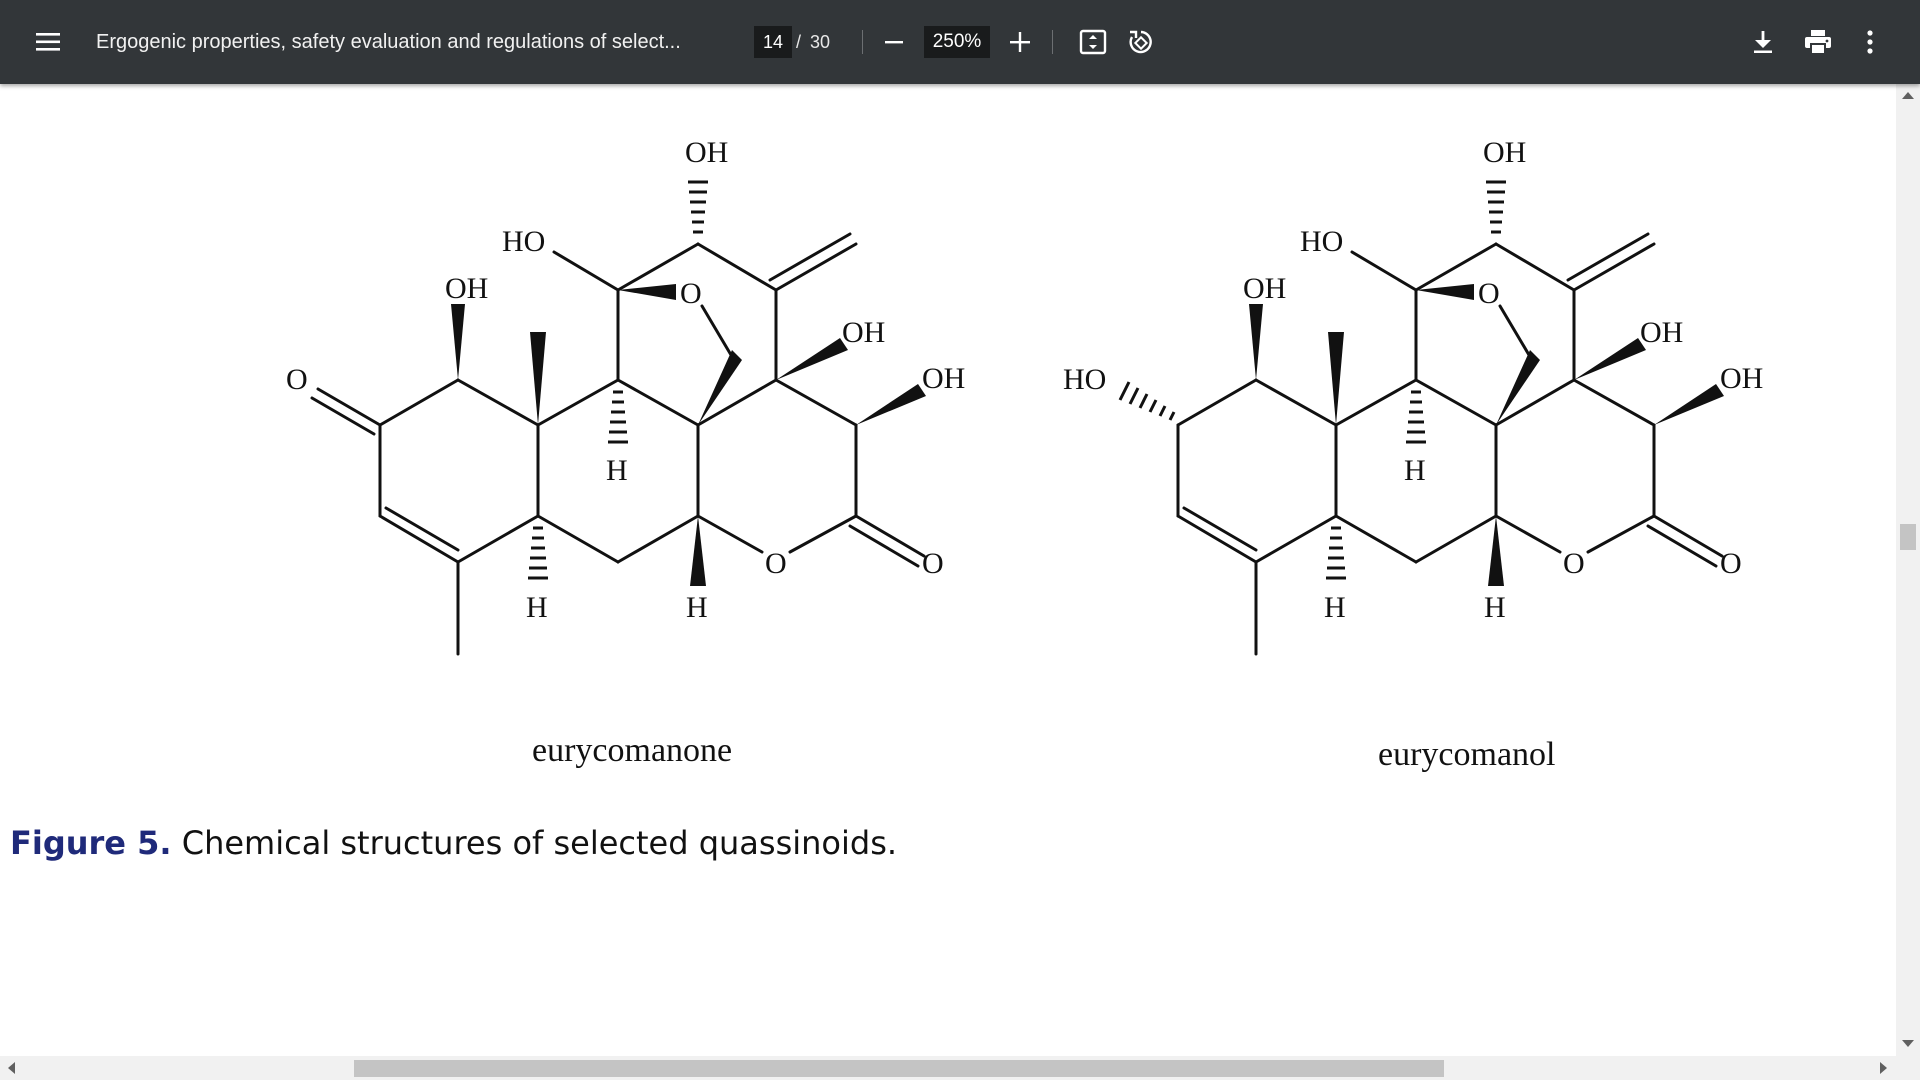  Describe the element at coordinates (1883, 1068) in the screenshot. I see `scroll-right-arrow-icon` at that location.